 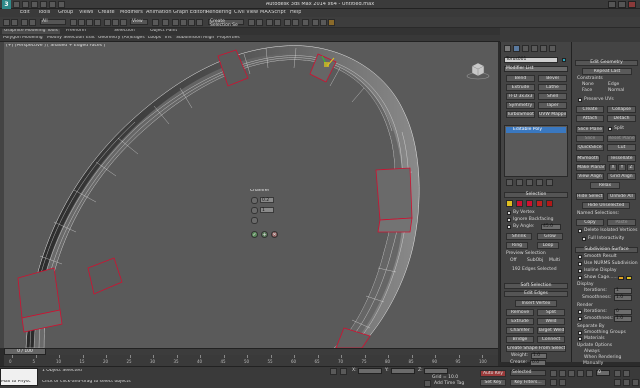 What do you see at coordinates (123, 22) in the screenshot?
I see `scale-icon` at bounding box center [123, 22].